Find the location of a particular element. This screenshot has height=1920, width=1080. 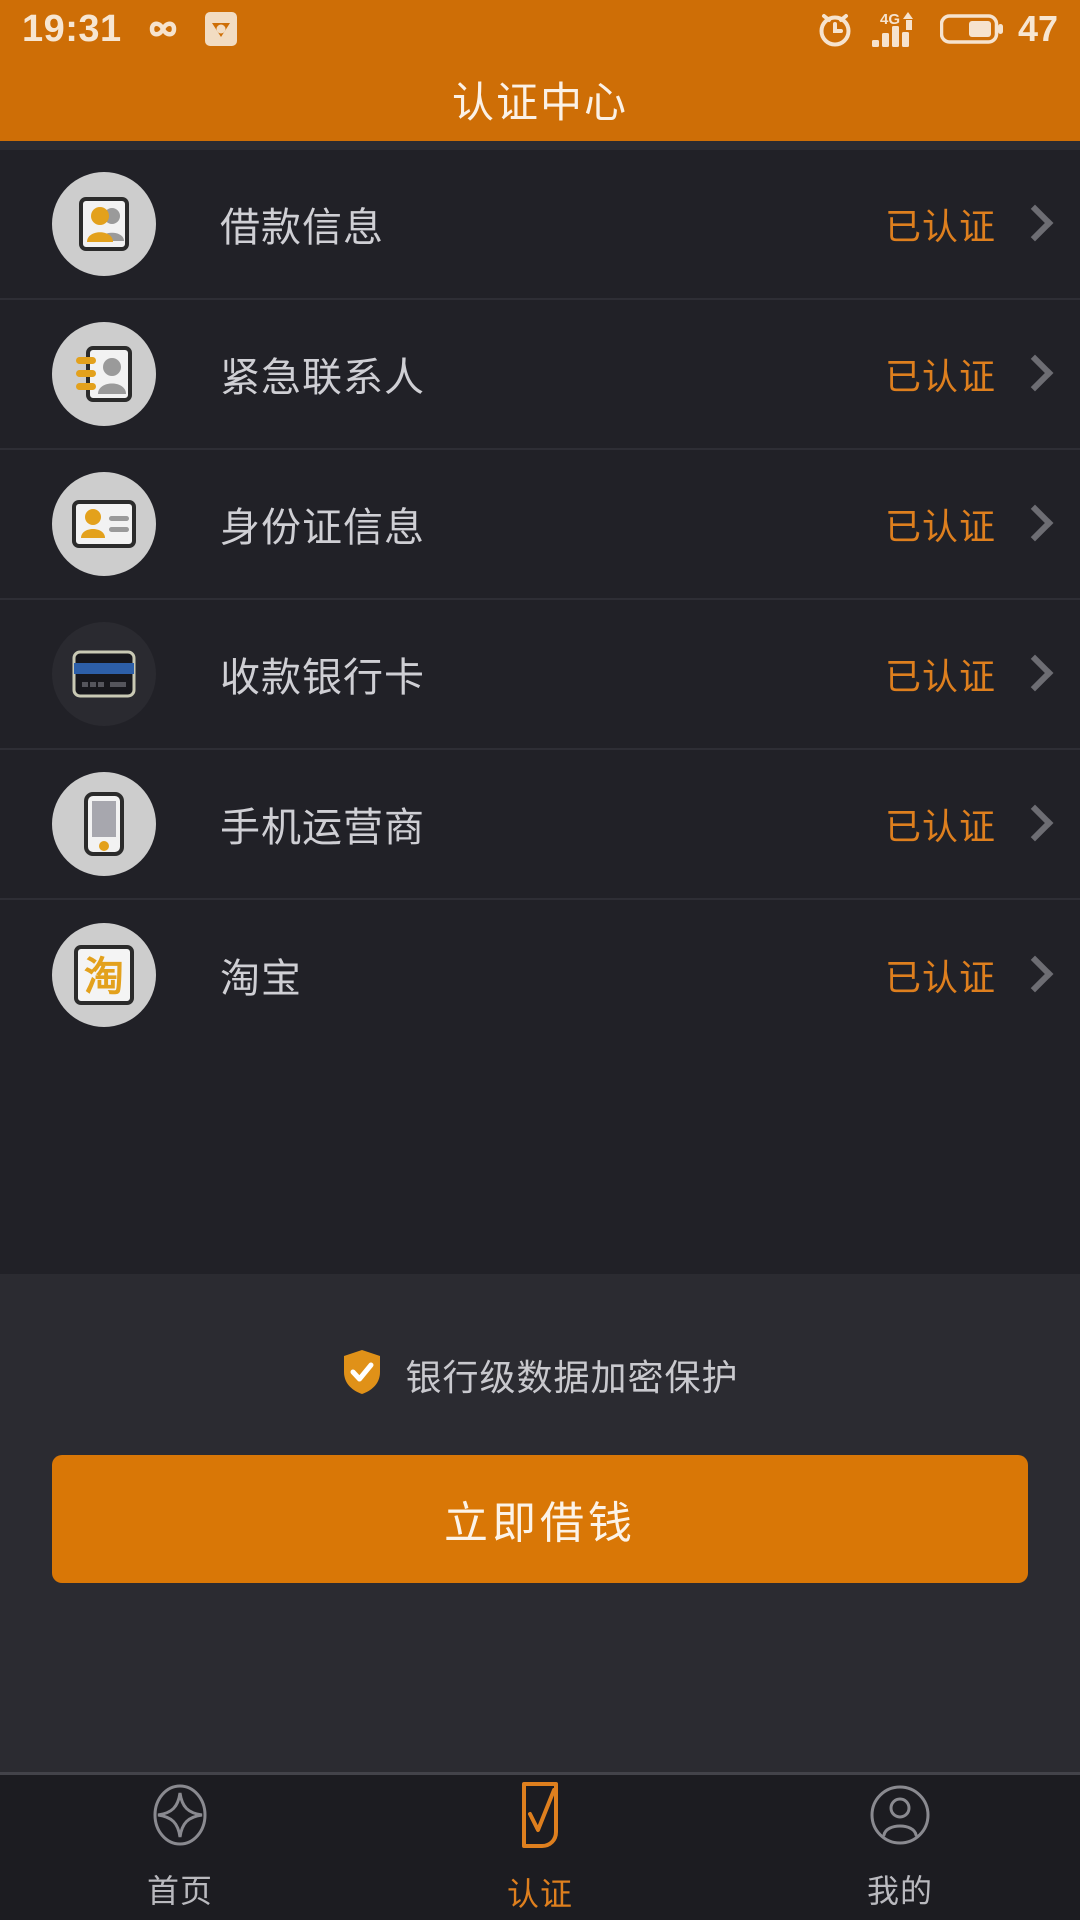

svg-text: 淘 is located at coordinates (104, 977).